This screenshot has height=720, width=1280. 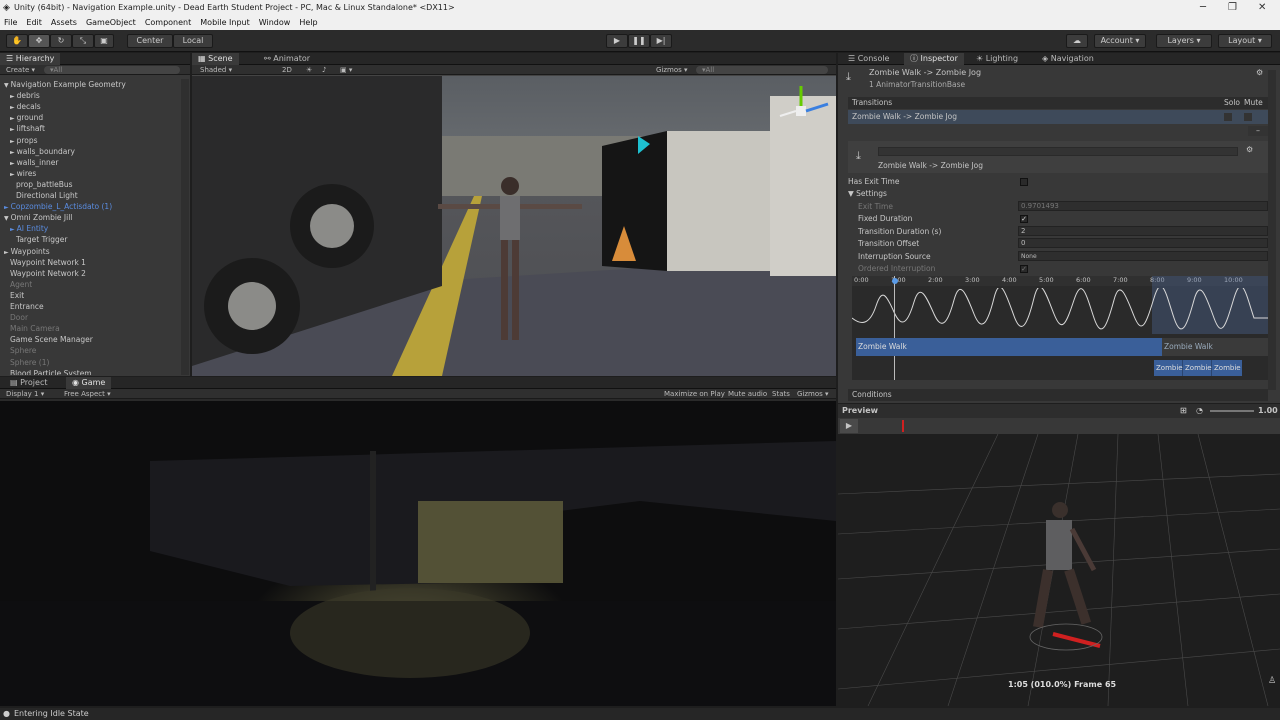 I want to click on layout-dropdown: Layout ▾, so click(x=1245, y=41).